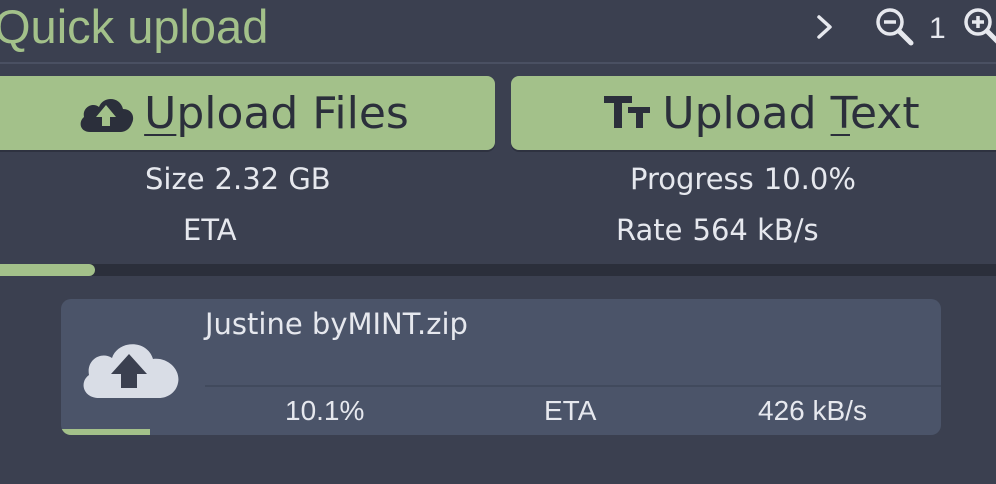 This screenshot has width=996, height=484. What do you see at coordinates (812, 410) in the screenshot?
I see `file-rate: 426 kB/s` at bounding box center [812, 410].